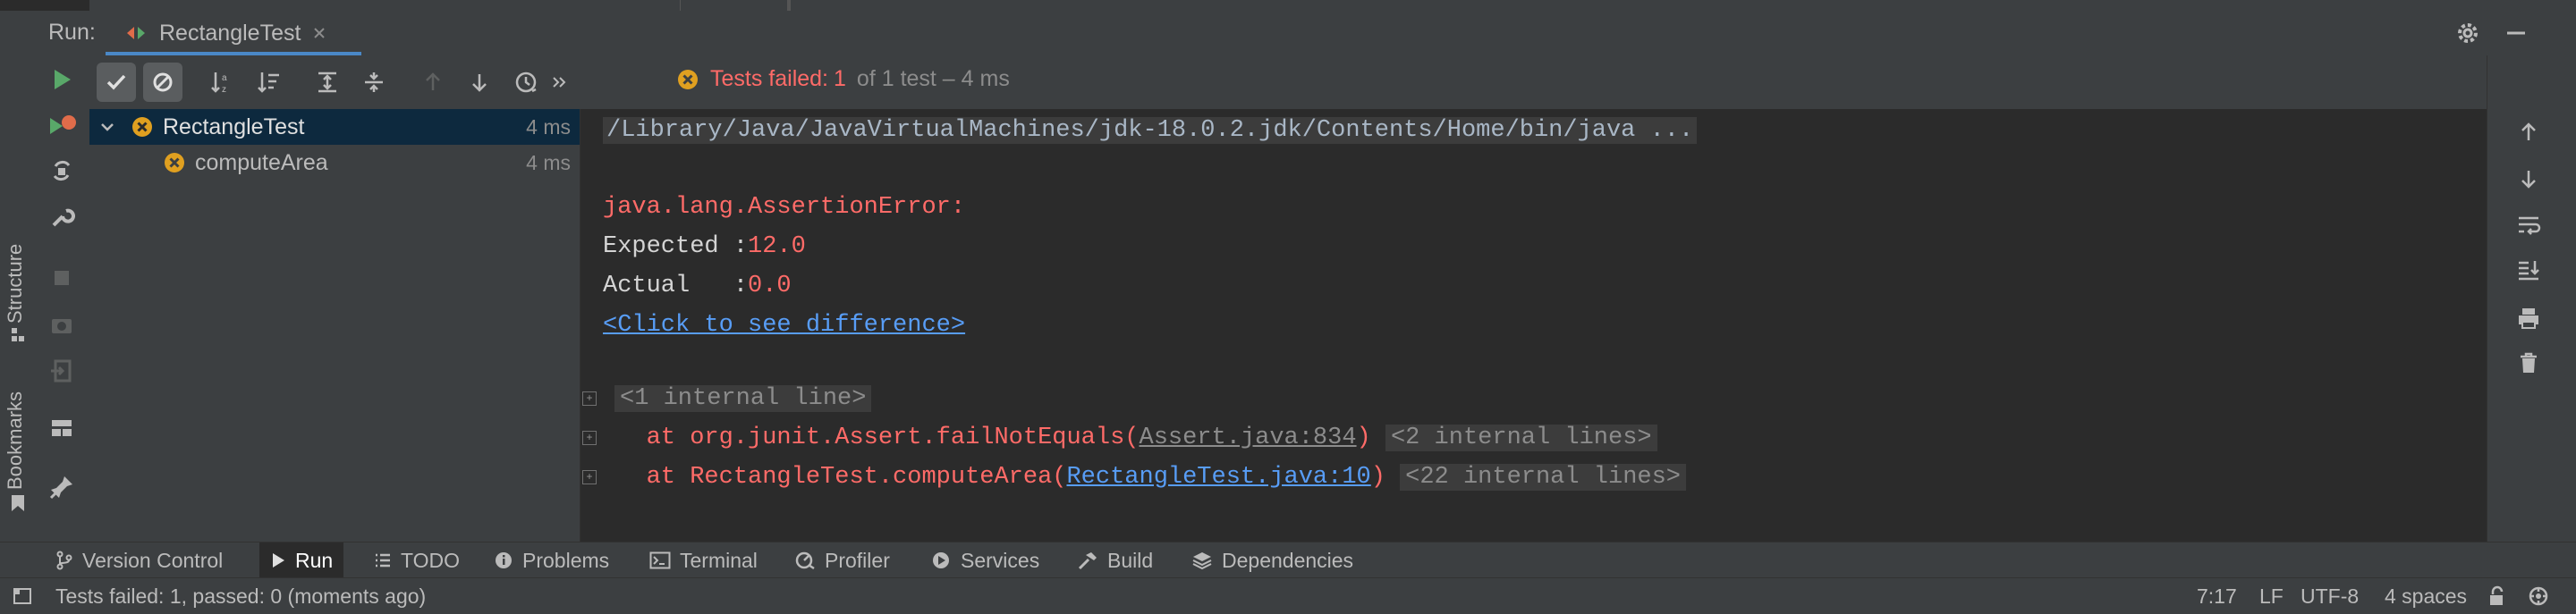  What do you see at coordinates (1248, 438) in the screenshot?
I see `source-link: Assert.java:834` at bounding box center [1248, 438].